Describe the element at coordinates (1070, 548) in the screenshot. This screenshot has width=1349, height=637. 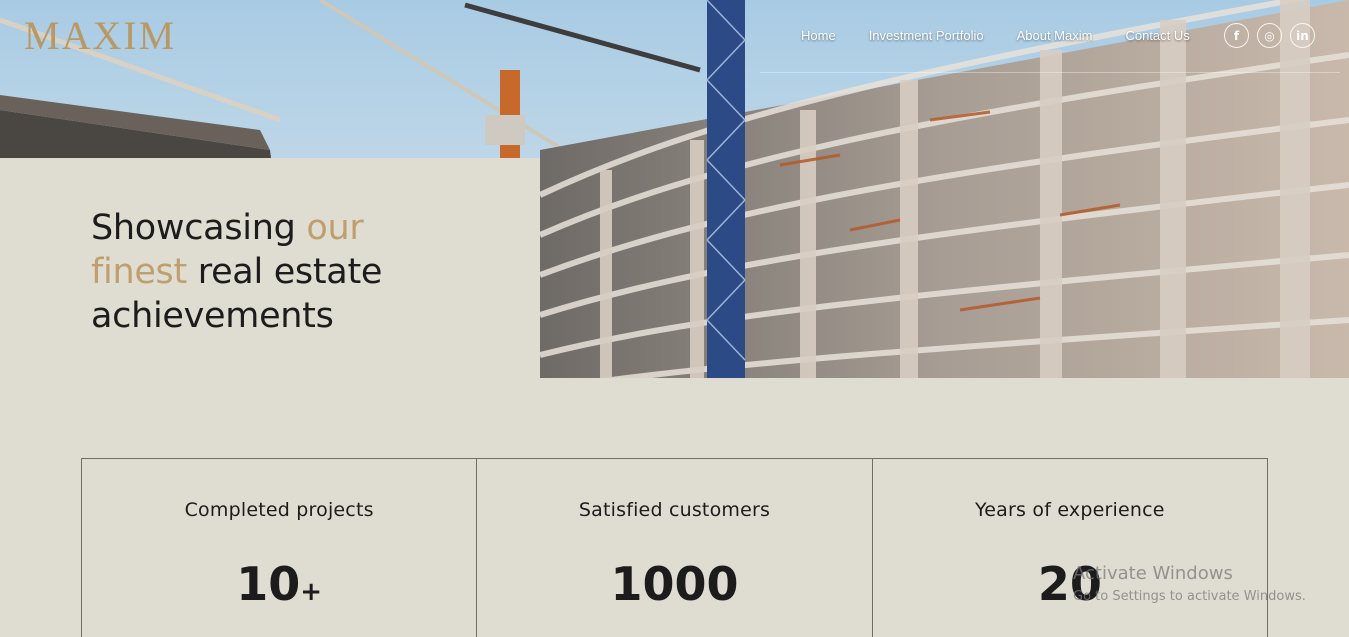
I see `stat-years-experience: Years of experience 20` at that location.